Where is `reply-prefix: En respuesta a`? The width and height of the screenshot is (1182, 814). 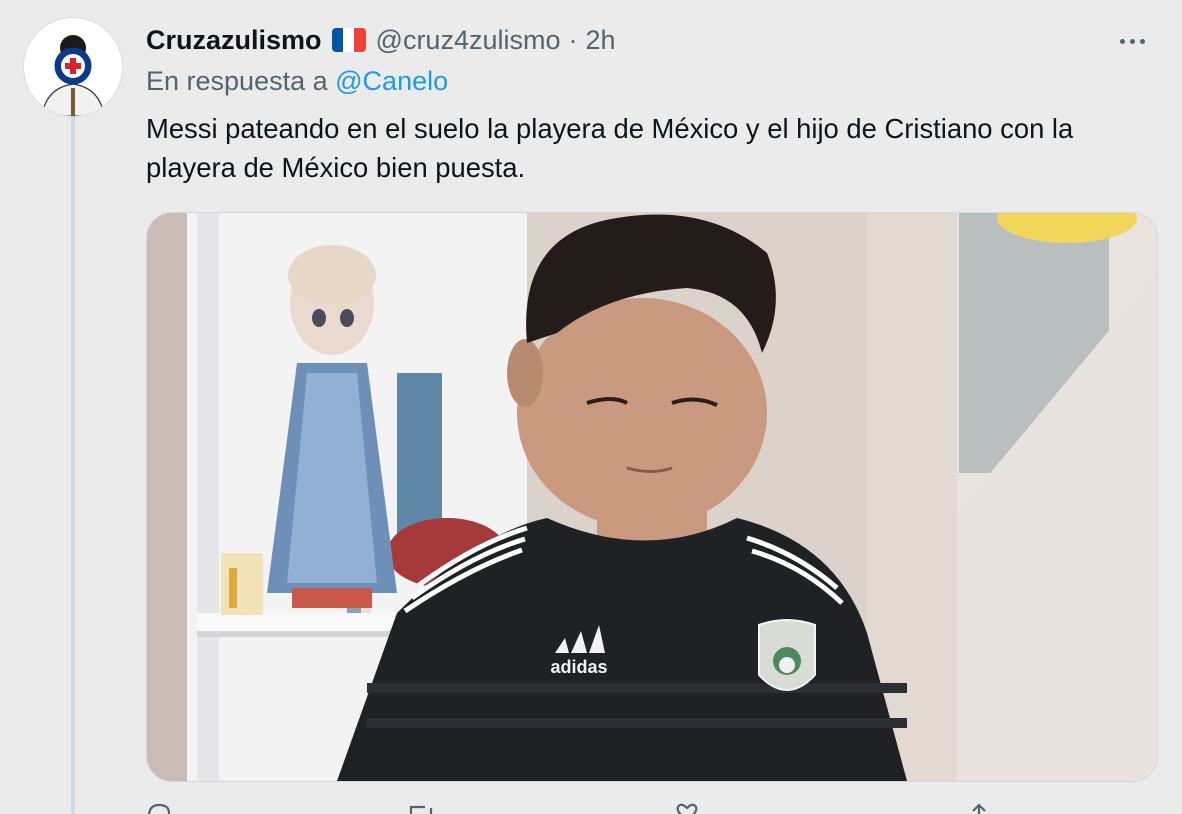 reply-prefix: En respuesta a is located at coordinates (237, 81).